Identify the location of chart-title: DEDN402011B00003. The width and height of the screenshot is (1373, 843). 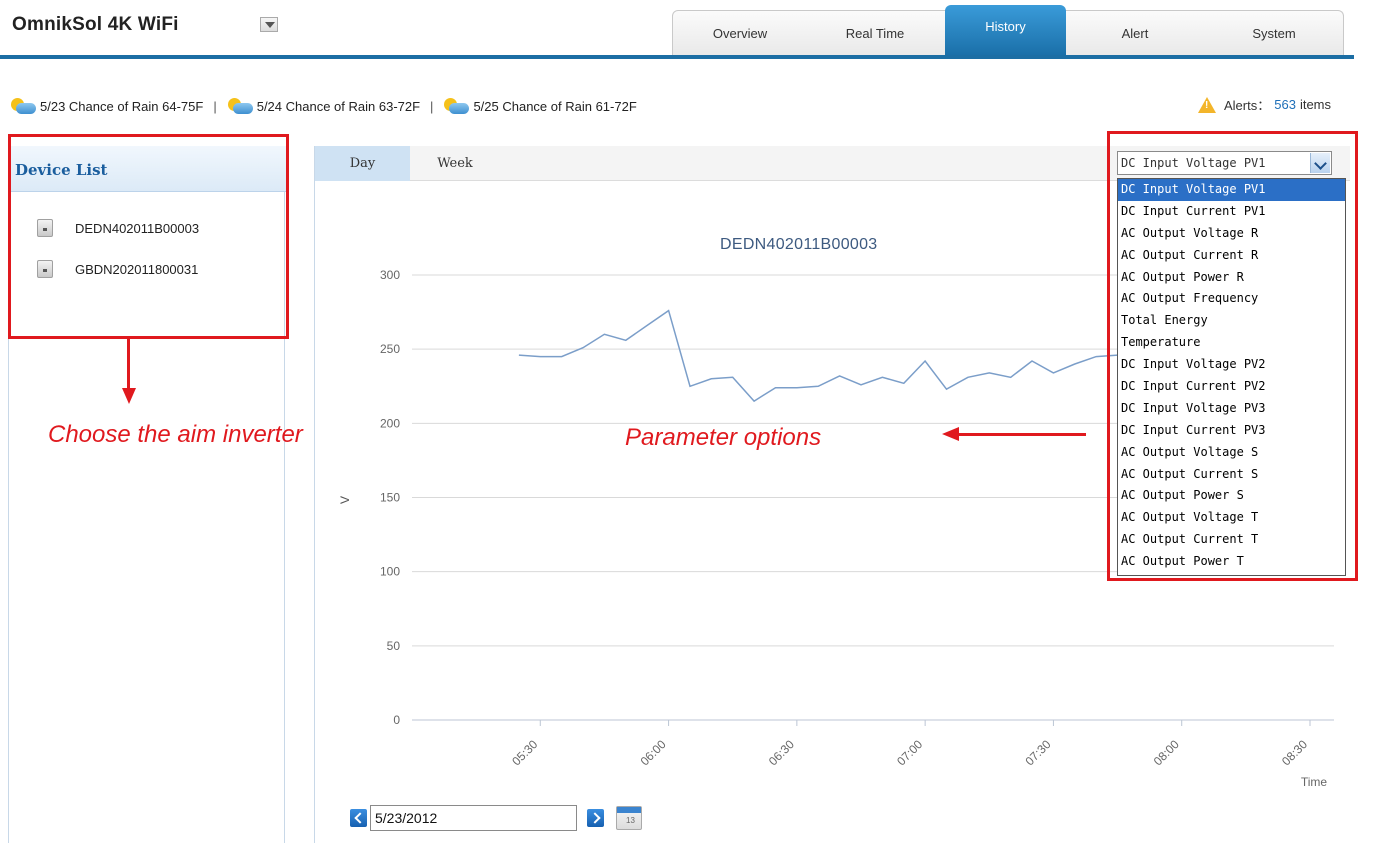
(799, 244).